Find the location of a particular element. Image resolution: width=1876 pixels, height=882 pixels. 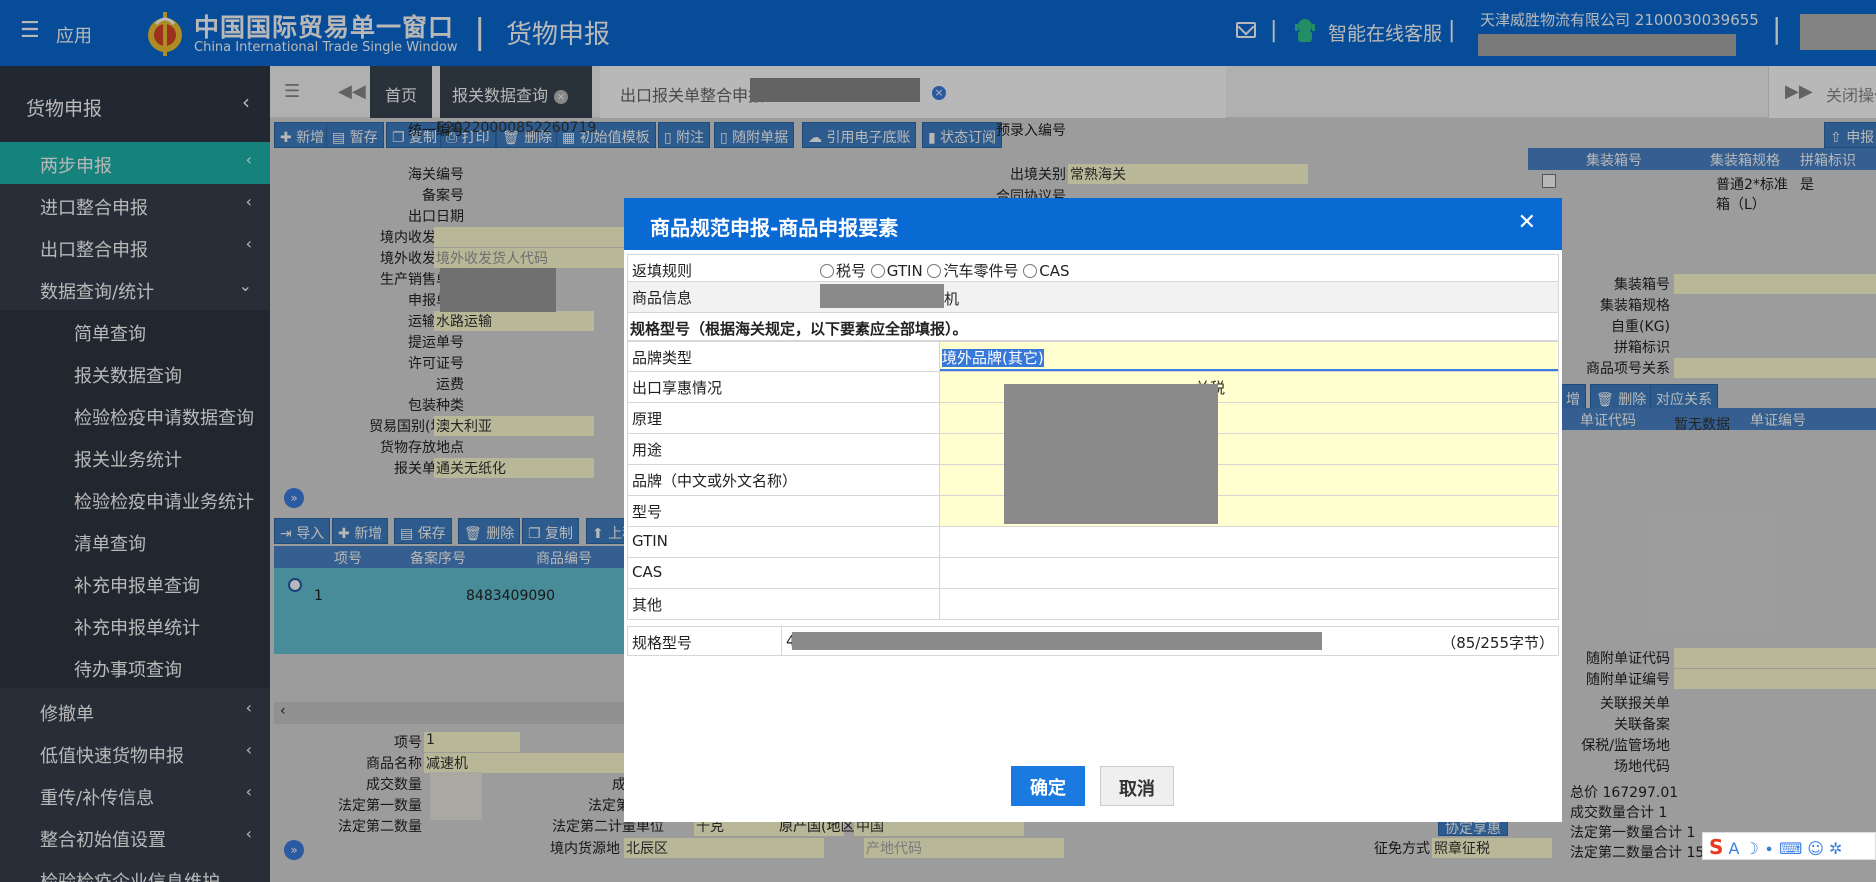

radio-gtin: GTIN is located at coordinates (896, 271).